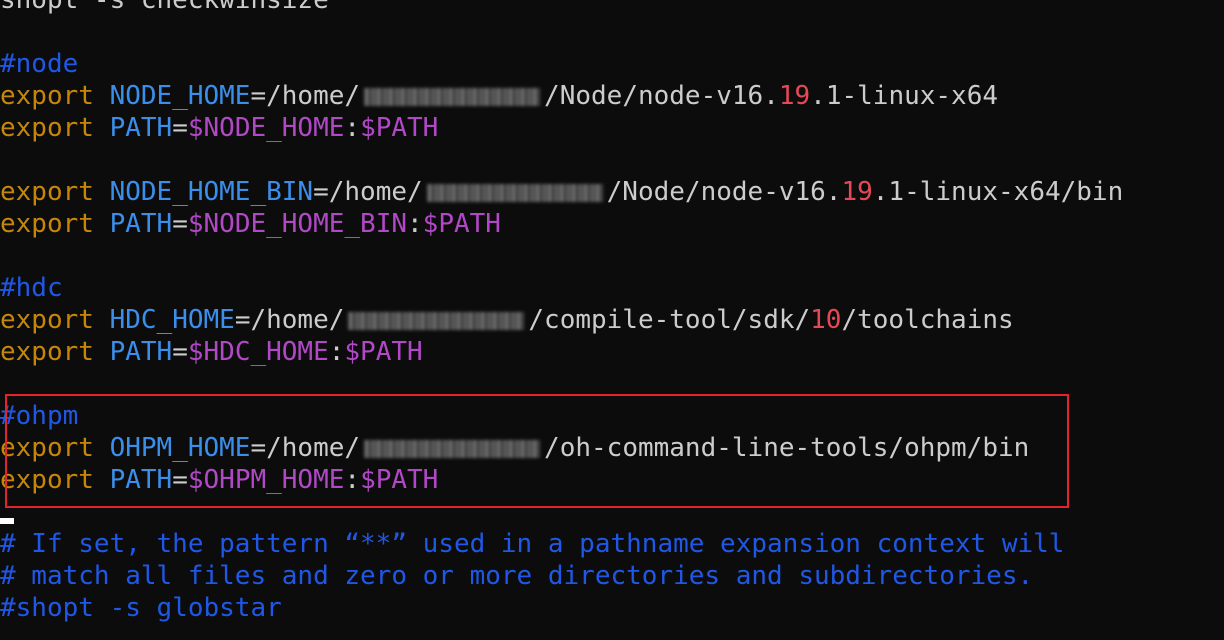 This screenshot has height=640, width=1224. Describe the element at coordinates (612, 128) in the screenshot. I see `terminal-line: export PATH=$NODE_HOME:$PATH` at that location.